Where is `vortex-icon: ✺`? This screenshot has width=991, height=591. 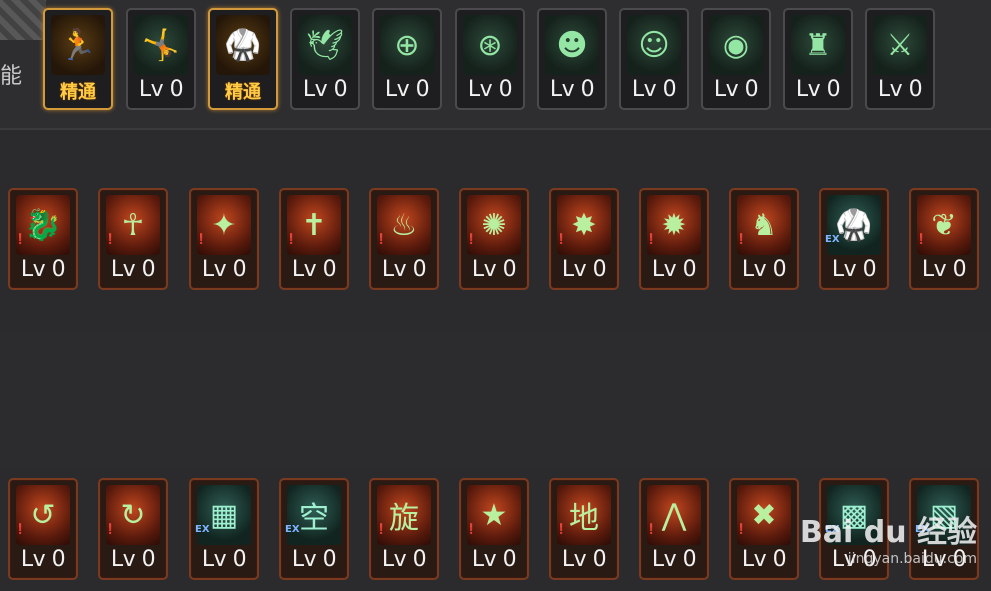 vortex-icon: ✺ is located at coordinates (494, 225).